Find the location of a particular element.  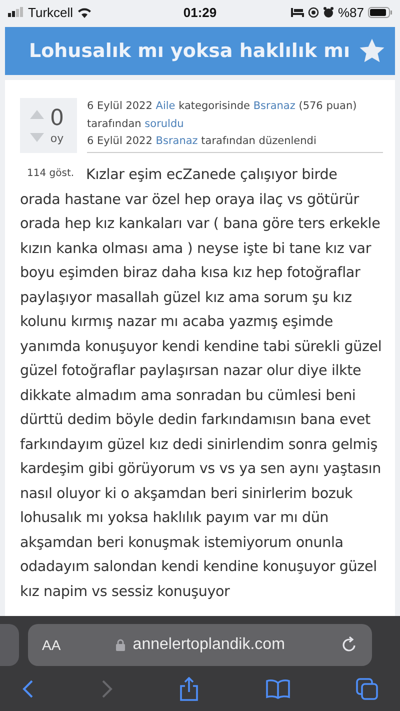

battery-percent: %87 is located at coordinates (351, 12).